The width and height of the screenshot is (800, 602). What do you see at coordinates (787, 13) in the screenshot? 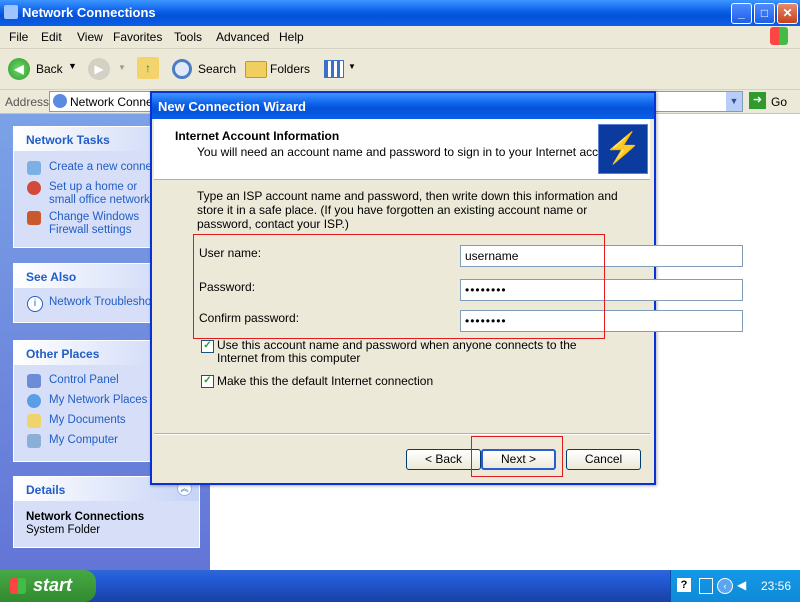
I see `close-button: ✕` at bounding box center [787, 13].